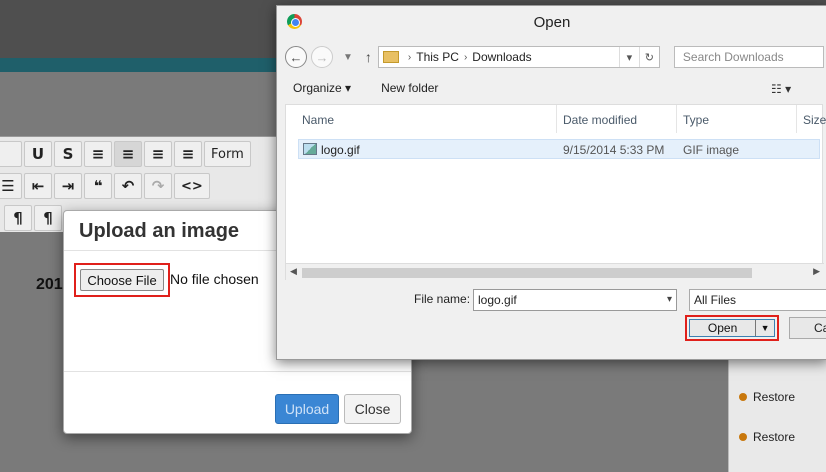  Describe the element at coordinates (527, 273) in the screenshot. I see `scrollbar-thumb` at that location.